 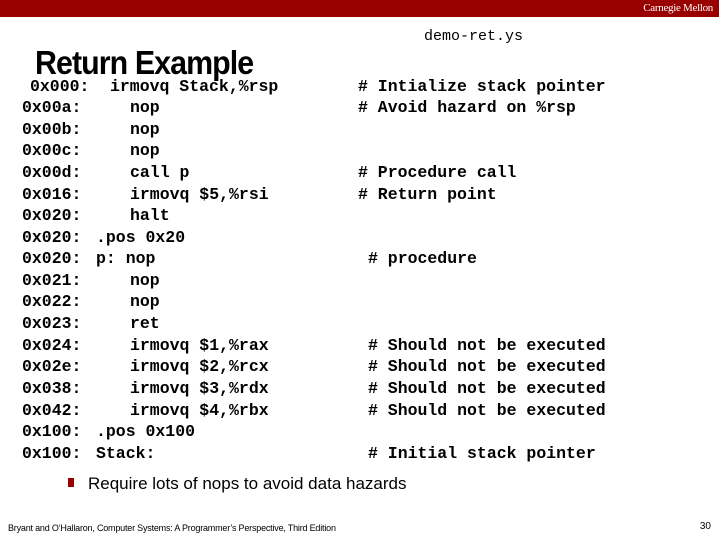 I want to click on code-instruction: .pos 0x20, so click(x=141, y=237).